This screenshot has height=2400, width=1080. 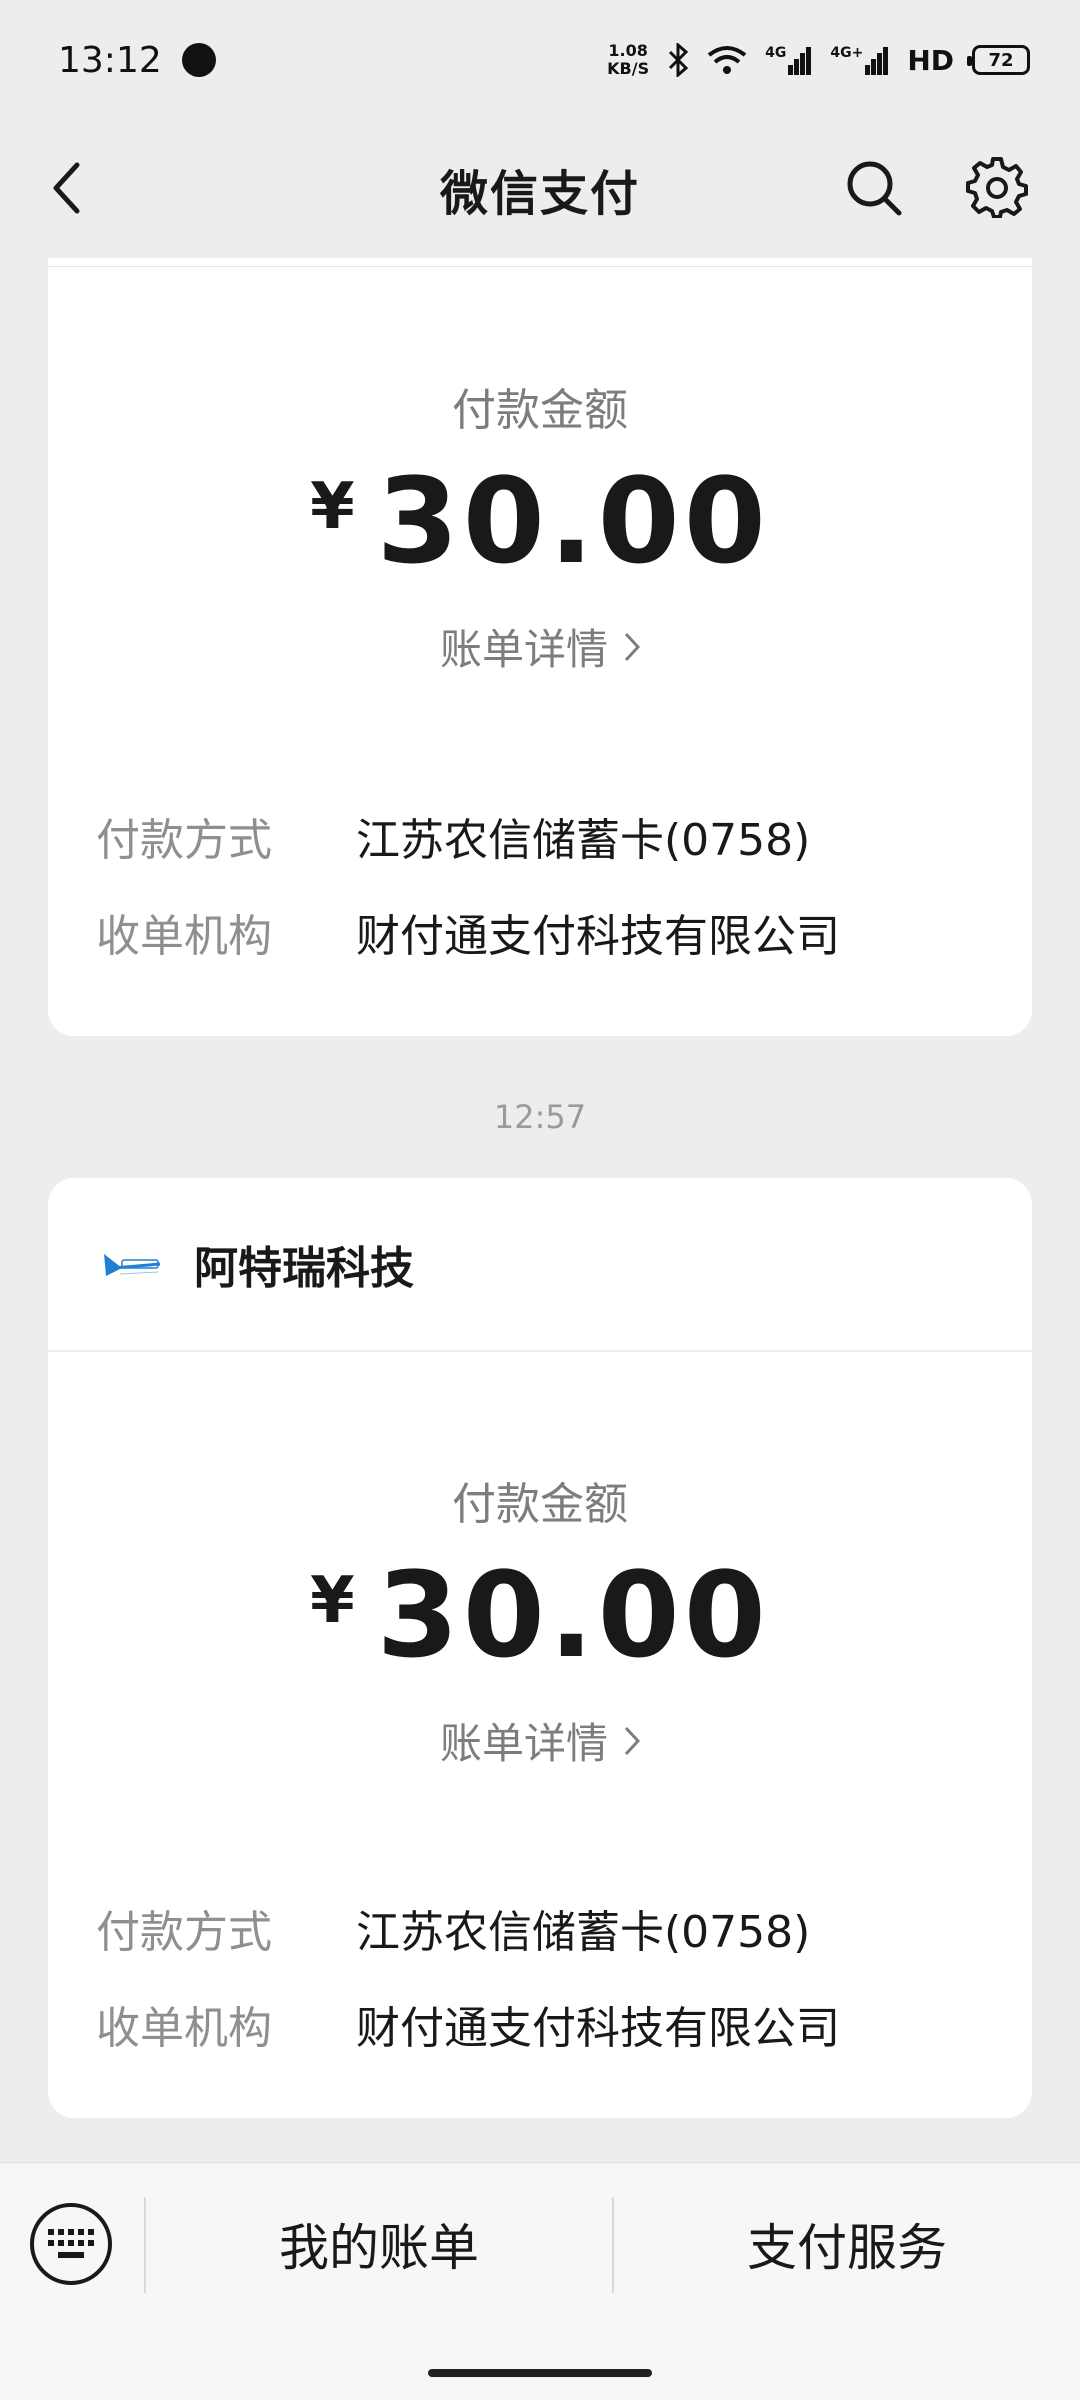 What do you see at coordinates (110, 60) in the screenshot?
I see `status-time: 13:12` at bounding box center [110, 60].